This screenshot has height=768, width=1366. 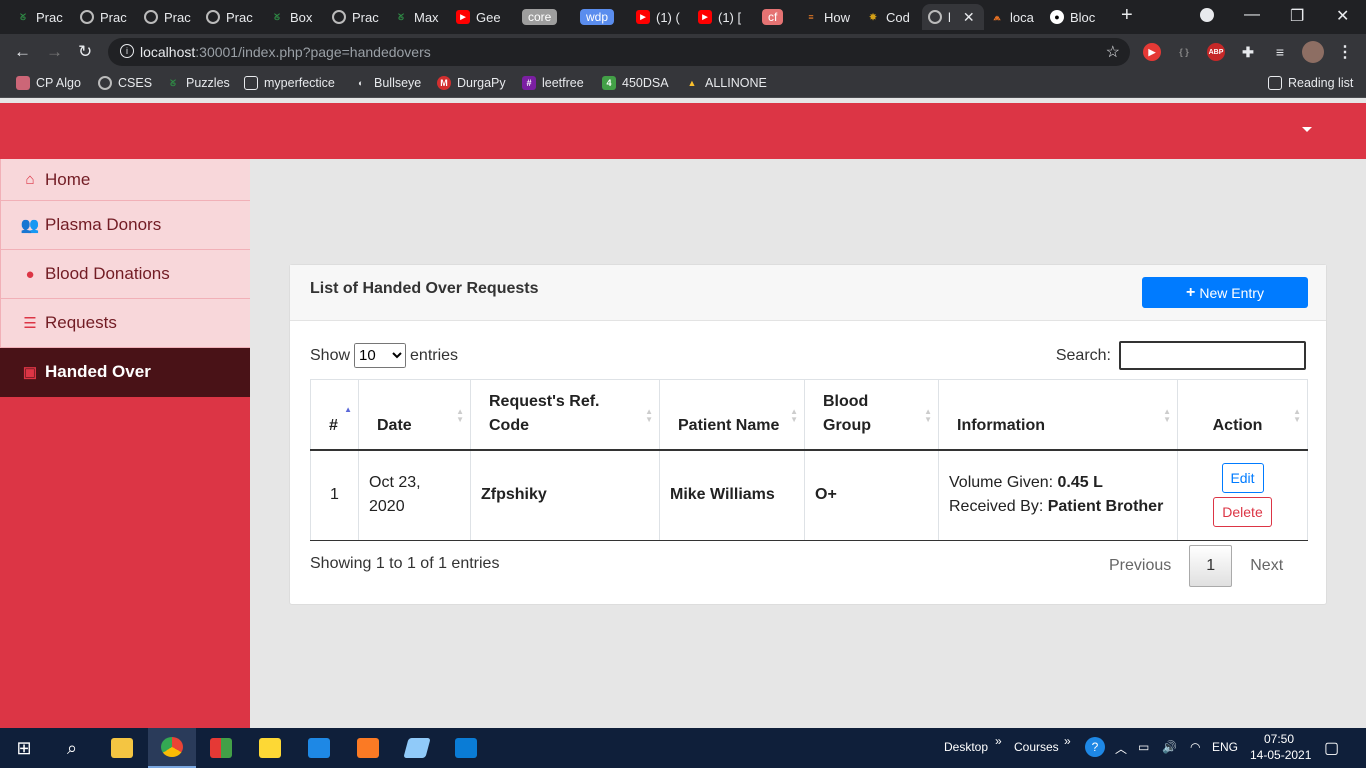 I want to click on xampp-icon, so click(x=368, y=748).